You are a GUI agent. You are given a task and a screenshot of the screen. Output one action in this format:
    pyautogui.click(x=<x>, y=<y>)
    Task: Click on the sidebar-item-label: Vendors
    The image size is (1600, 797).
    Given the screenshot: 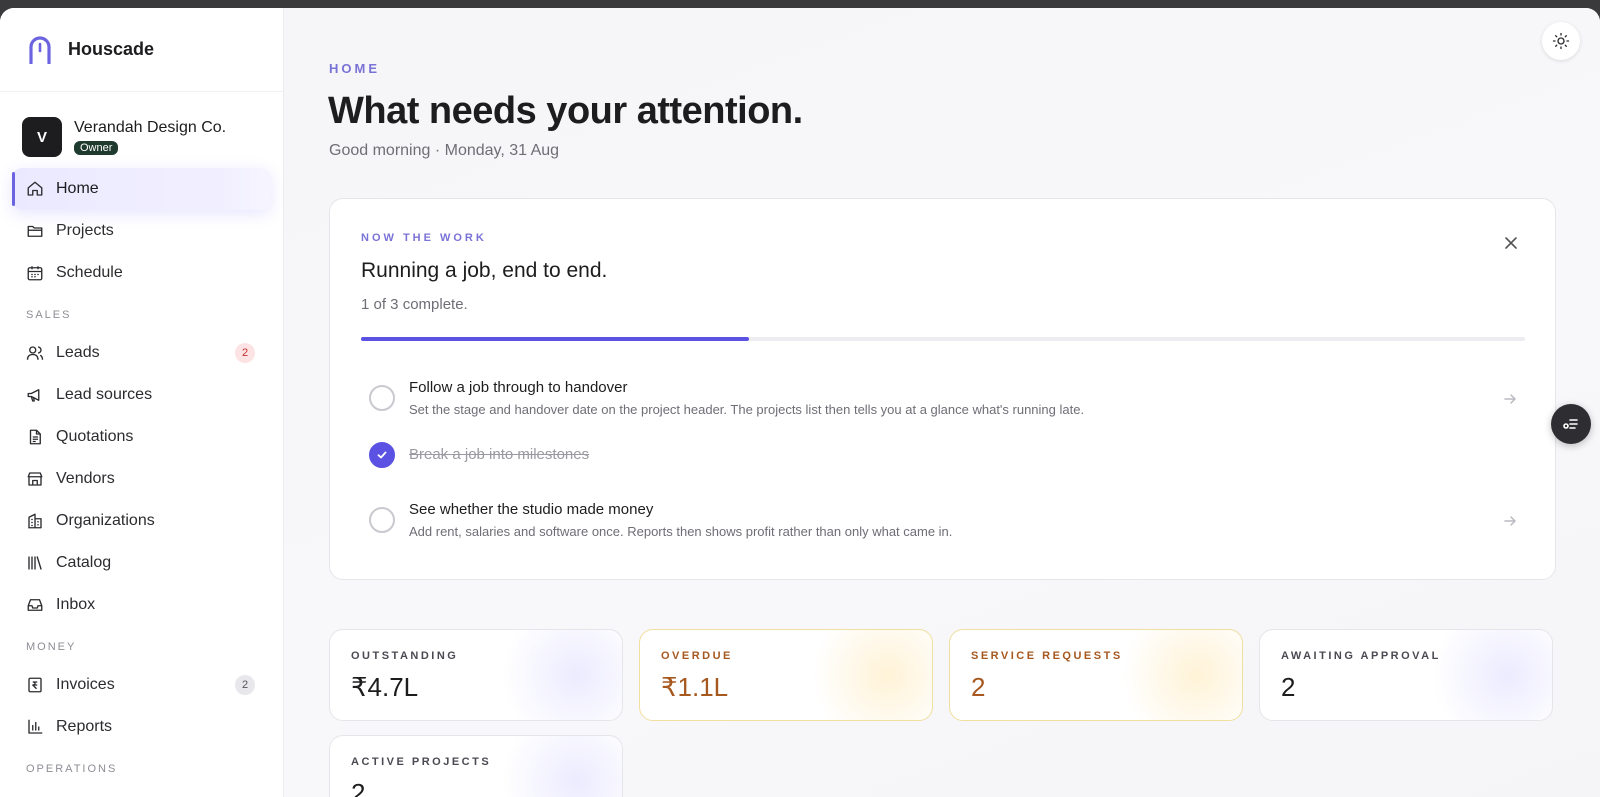 What is the action you would take?
    pyautogui.click(x=85, y=478)
    